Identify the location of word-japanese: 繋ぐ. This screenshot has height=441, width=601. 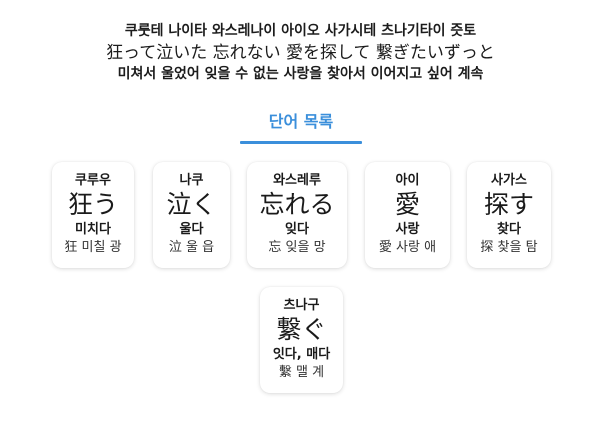
(301, 329).